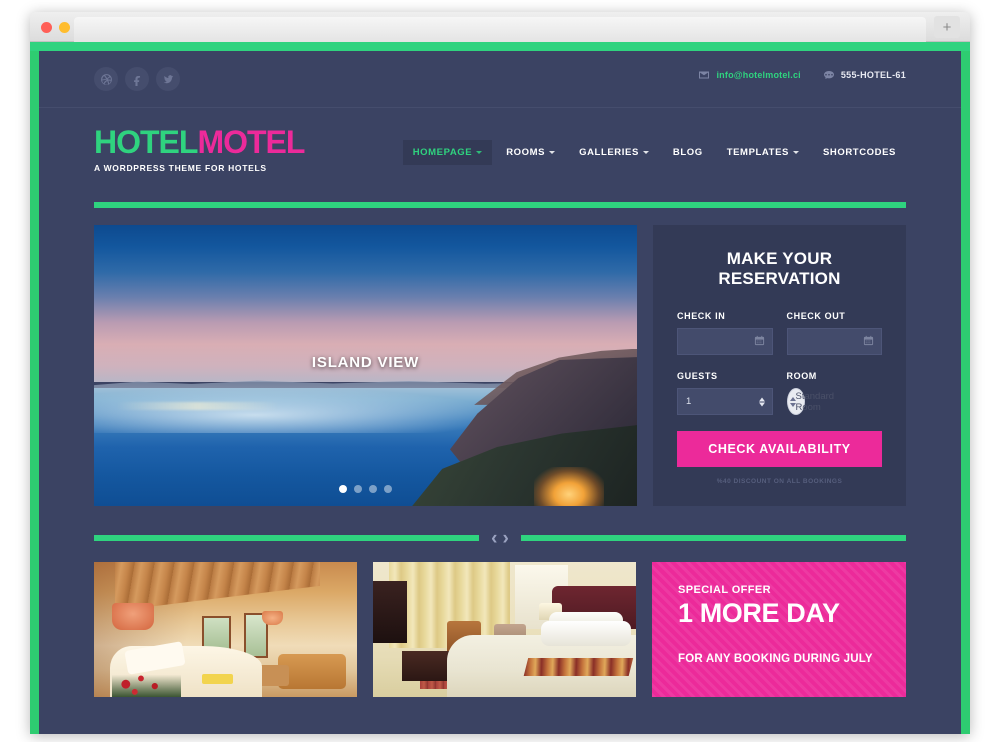 The height and width of the screenshot is (742, 1000). I want to click on nav-label-rooms: ROOMS, so click(526, 152).